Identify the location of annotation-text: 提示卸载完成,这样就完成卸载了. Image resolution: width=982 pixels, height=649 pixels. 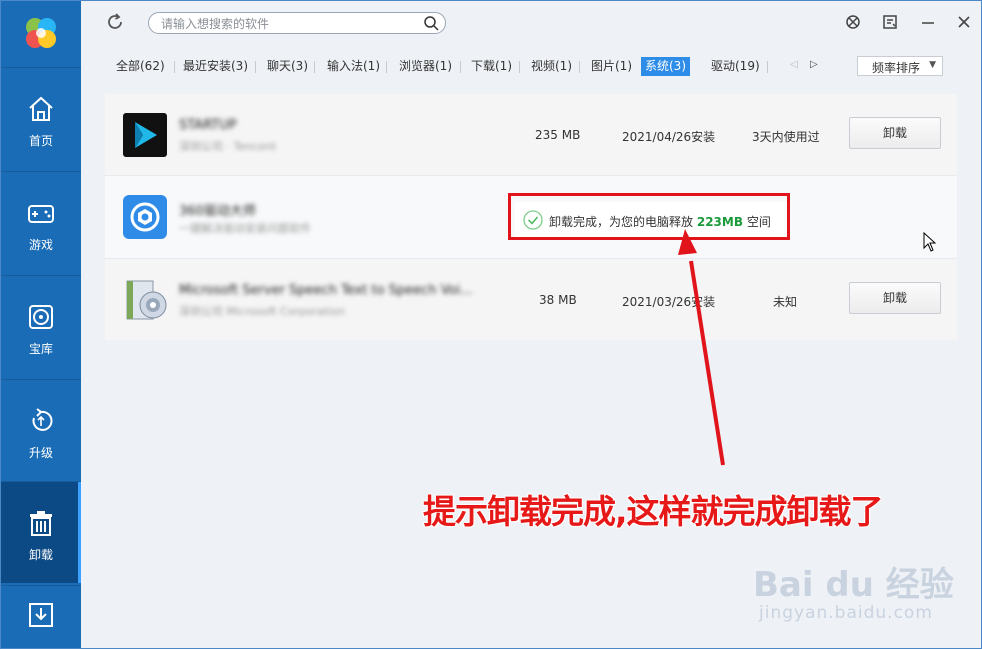
(653, 511).